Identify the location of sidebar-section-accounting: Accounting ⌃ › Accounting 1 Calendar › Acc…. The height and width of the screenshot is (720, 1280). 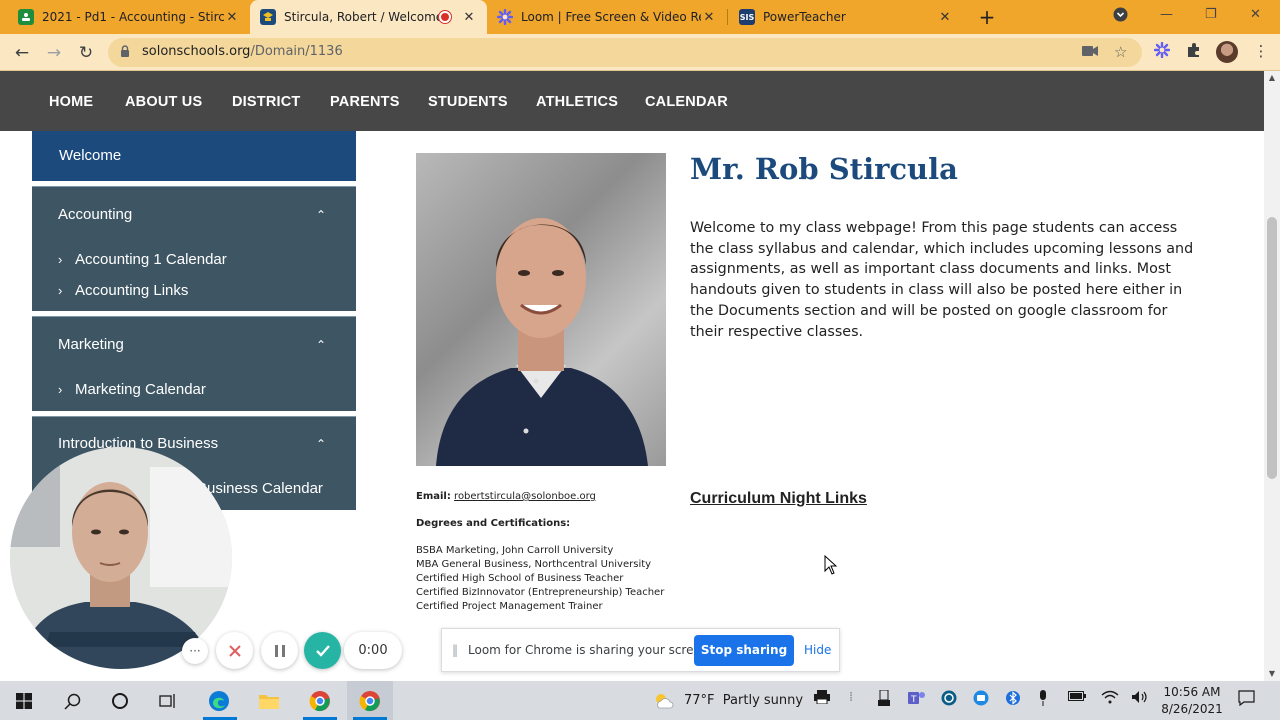
(194, 248).